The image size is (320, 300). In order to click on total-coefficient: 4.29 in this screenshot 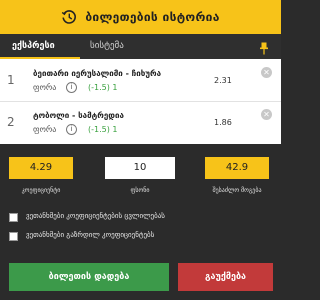, I will do `click(41, 168)`.